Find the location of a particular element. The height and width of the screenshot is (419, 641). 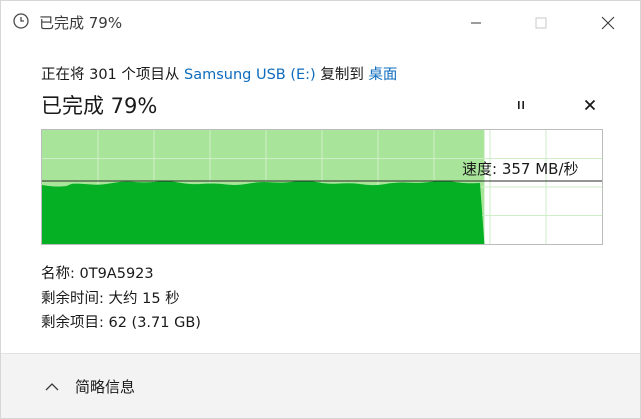

cancel-icon is located at coordinates (590, 105).